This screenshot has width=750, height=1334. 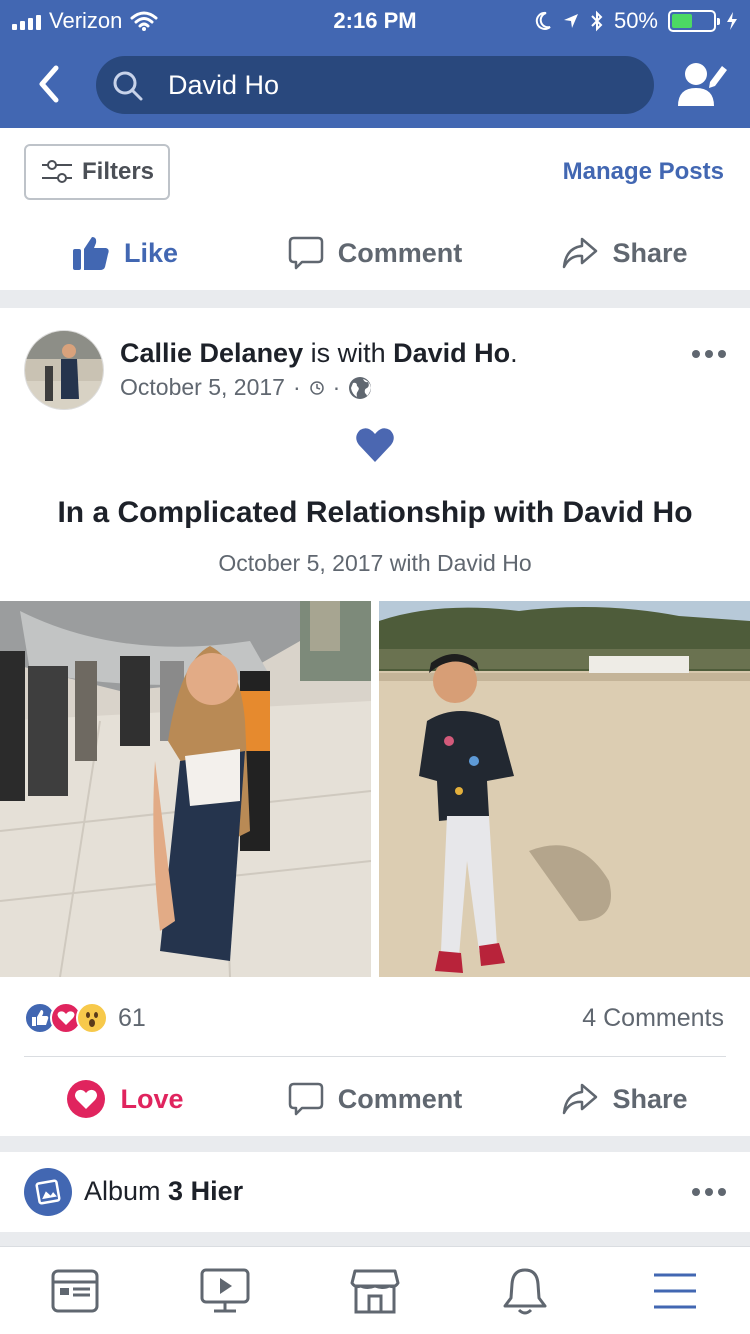 What do you see at coordinates (205, 1191) in the screenshot?
I see `album-name: 3 Hier` at bounding box center [205, 1191].